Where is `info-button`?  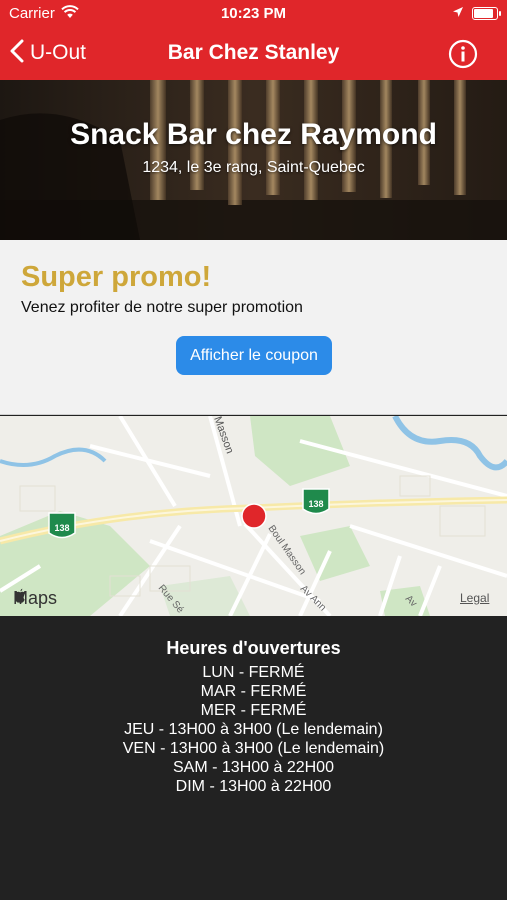
info-button is located at coordinates (463, 54).